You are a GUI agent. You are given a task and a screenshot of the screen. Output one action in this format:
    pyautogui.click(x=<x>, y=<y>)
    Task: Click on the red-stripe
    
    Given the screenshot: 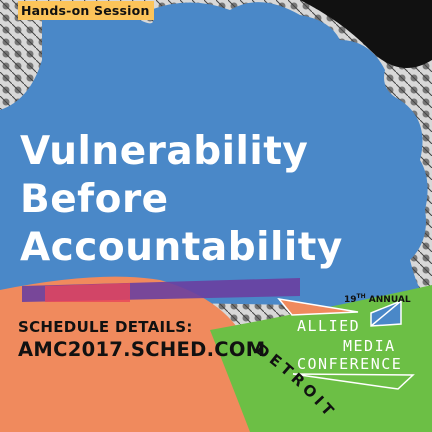 What is the action you would take?
    pyautogui.click(x=87, y=292)
    